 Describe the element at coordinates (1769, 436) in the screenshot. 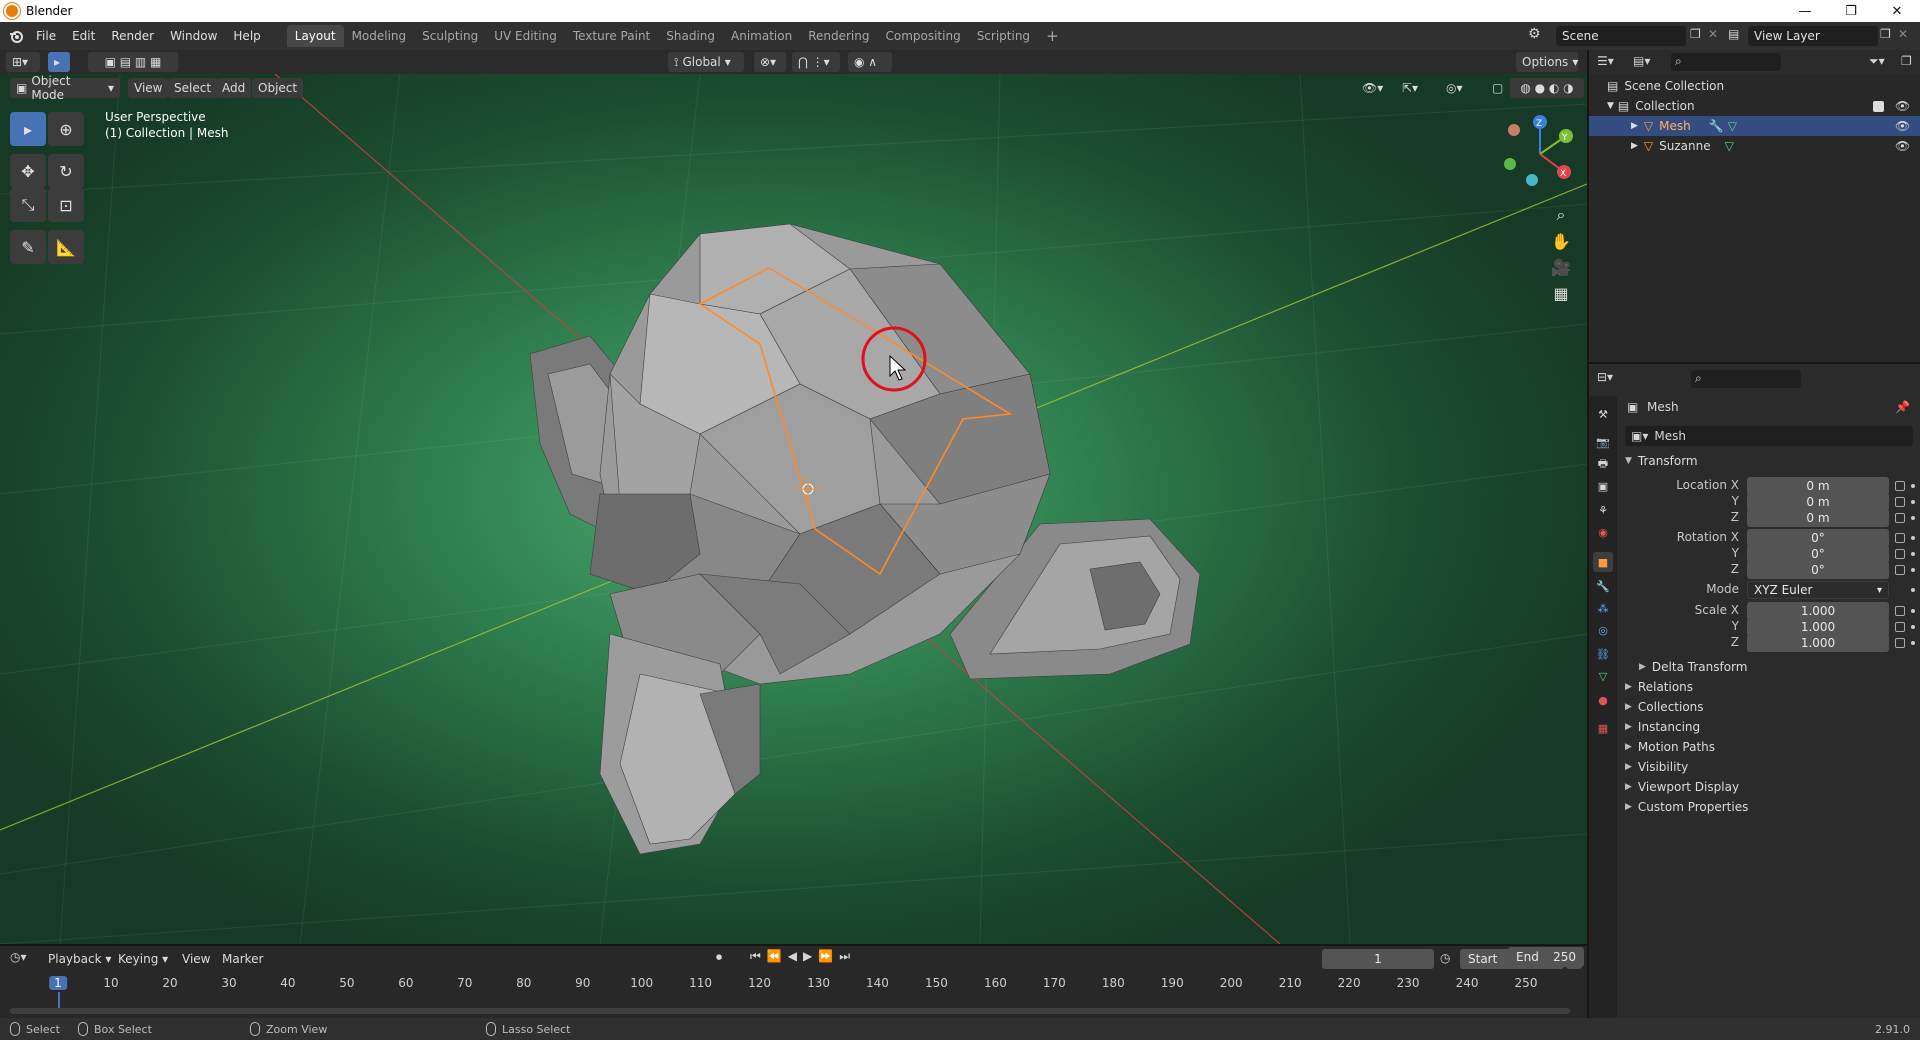

I see `object-datablock-field: ▣▾ Mesh` at that location.